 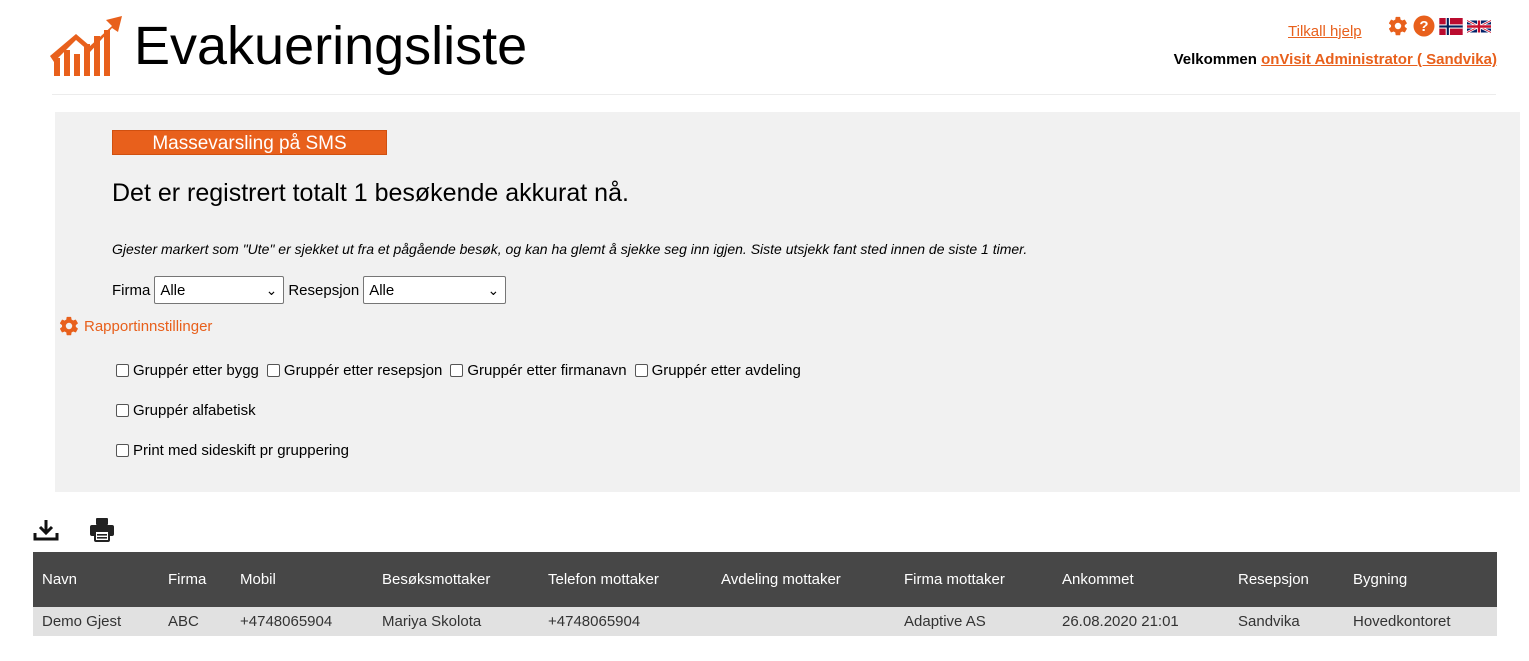 I want to click on reception-select-value: Alle, so click(x=382, y=290).